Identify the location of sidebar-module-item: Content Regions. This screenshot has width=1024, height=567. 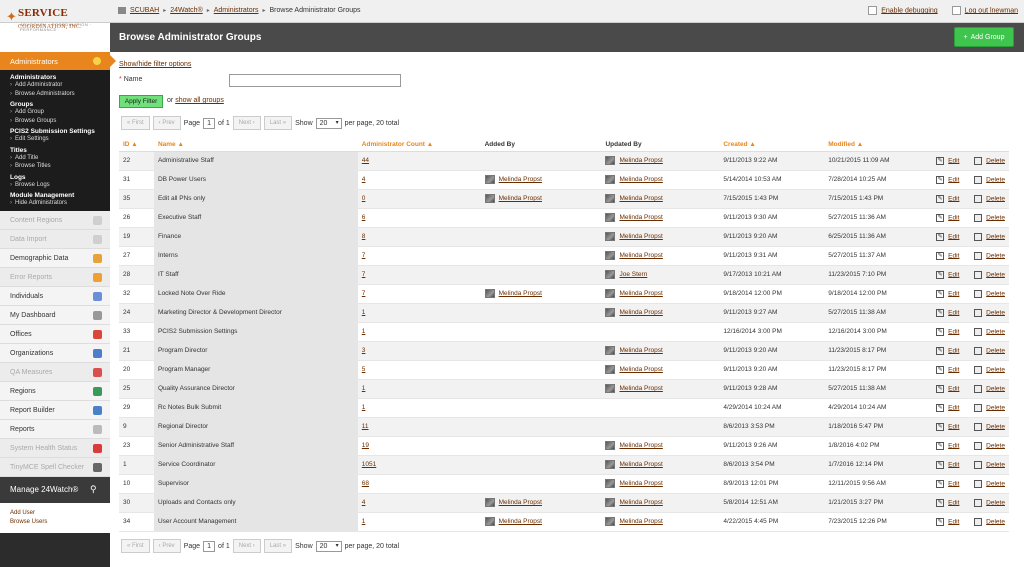
(55, 220).